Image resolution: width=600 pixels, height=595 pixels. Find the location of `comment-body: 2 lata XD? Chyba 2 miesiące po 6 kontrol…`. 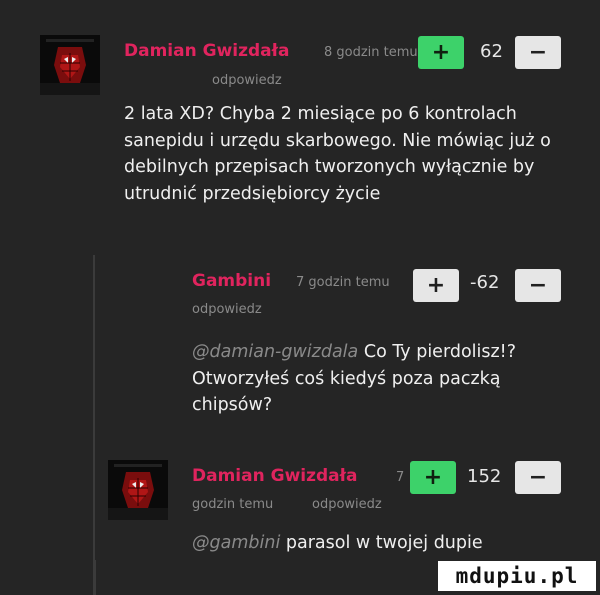

comment-body: 2 lata XD? Chyba 2 miesiące po 6 kontrol… is located at coordinates (337, 154).